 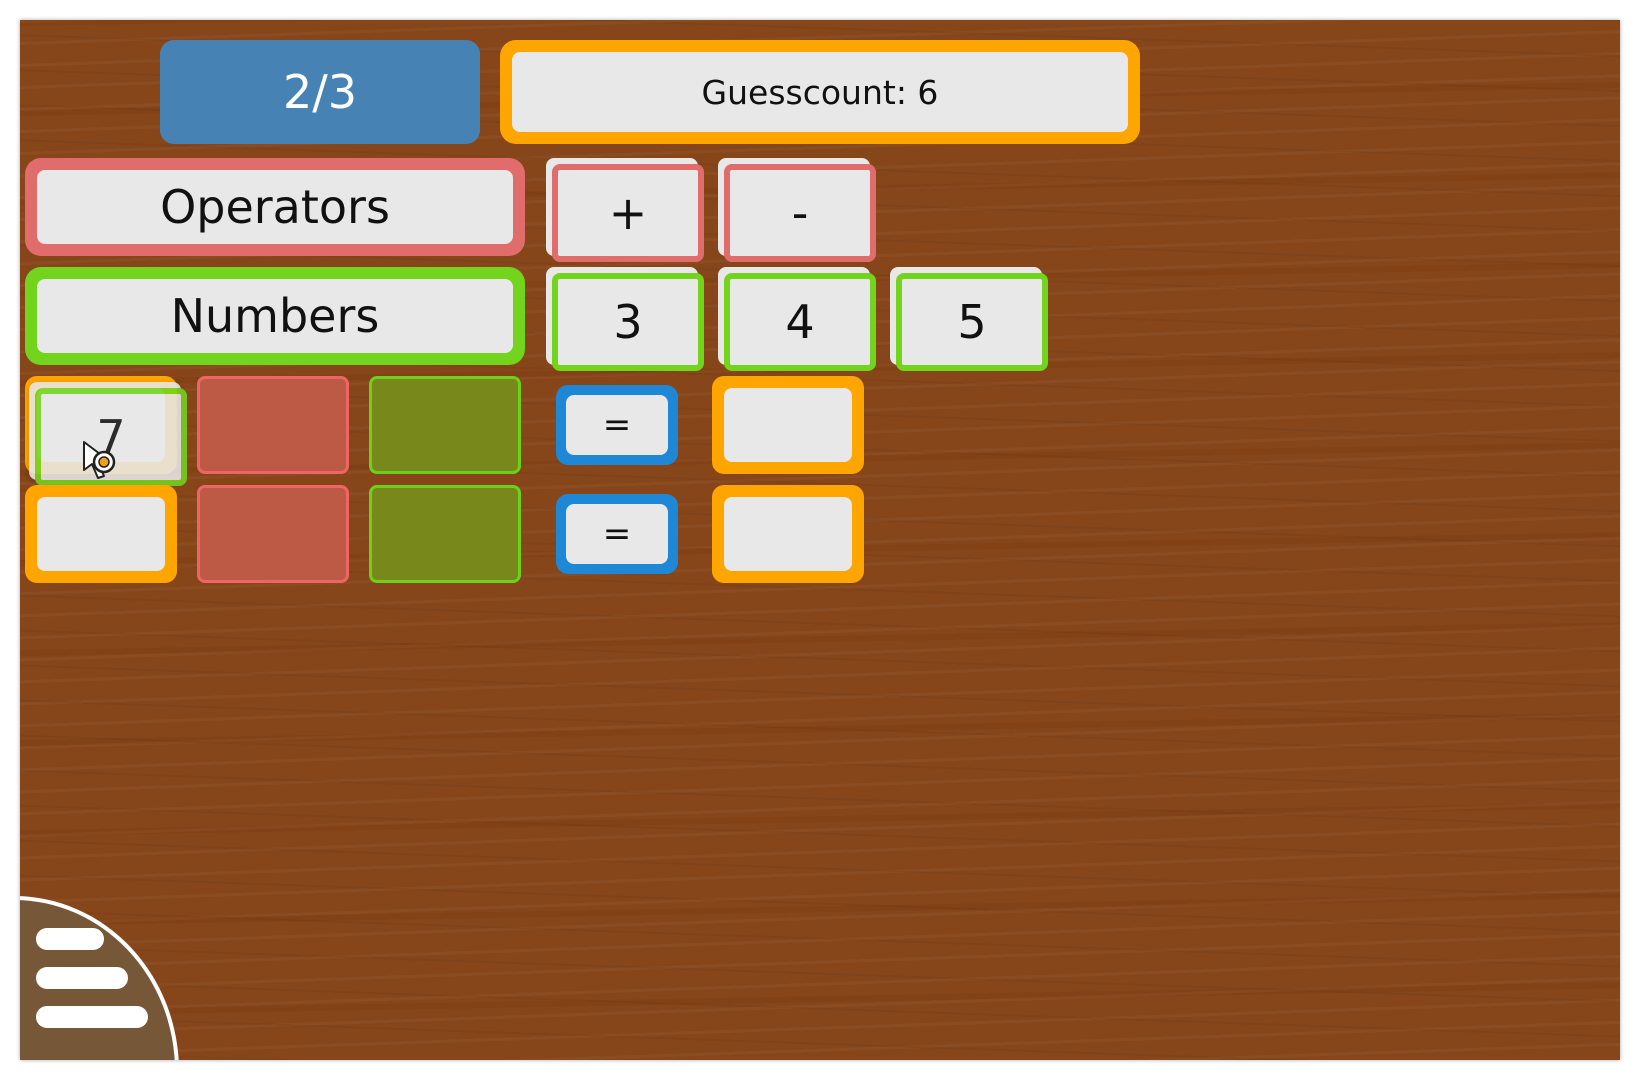 I want to click on operator-tile-minus: -, so click(x=797, y=210).